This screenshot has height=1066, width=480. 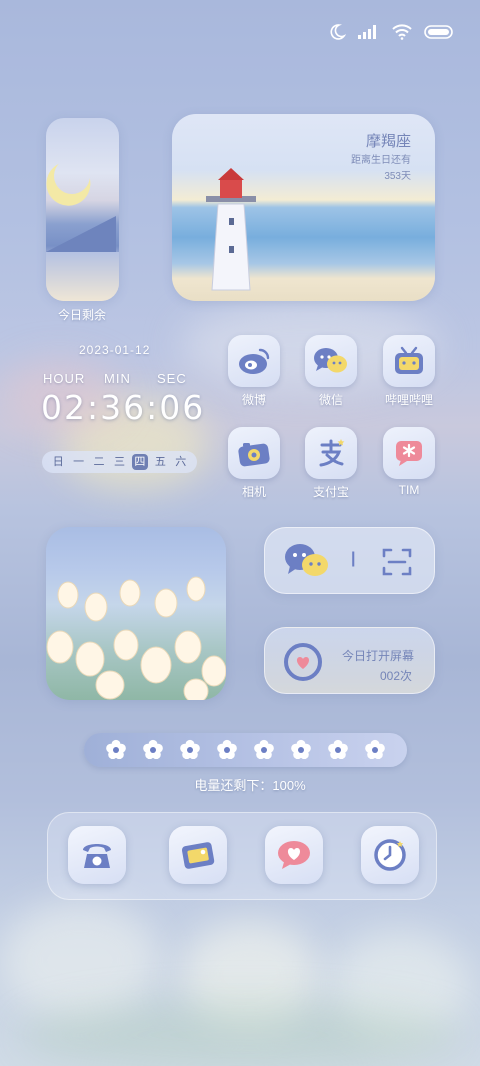 I want to click on wechat-shortcut-icon, so click(x=307, y=561).